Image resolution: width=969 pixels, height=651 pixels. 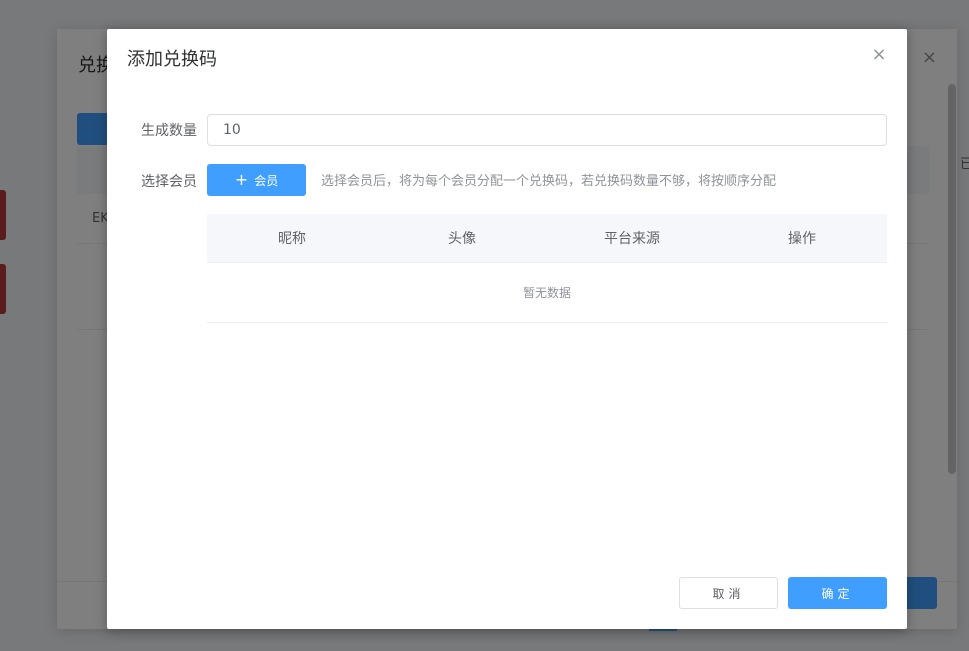 I want to click on confirm-button: 确定, so click(x=837, y=593).